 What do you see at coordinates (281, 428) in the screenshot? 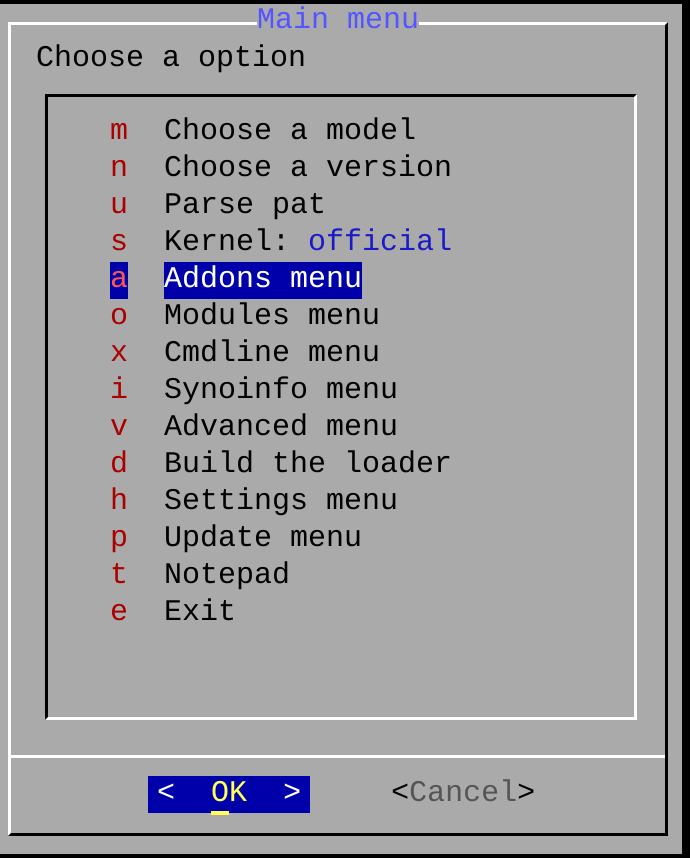
I see `menu-item: Advanced menu` at bounding box center [281, 428].